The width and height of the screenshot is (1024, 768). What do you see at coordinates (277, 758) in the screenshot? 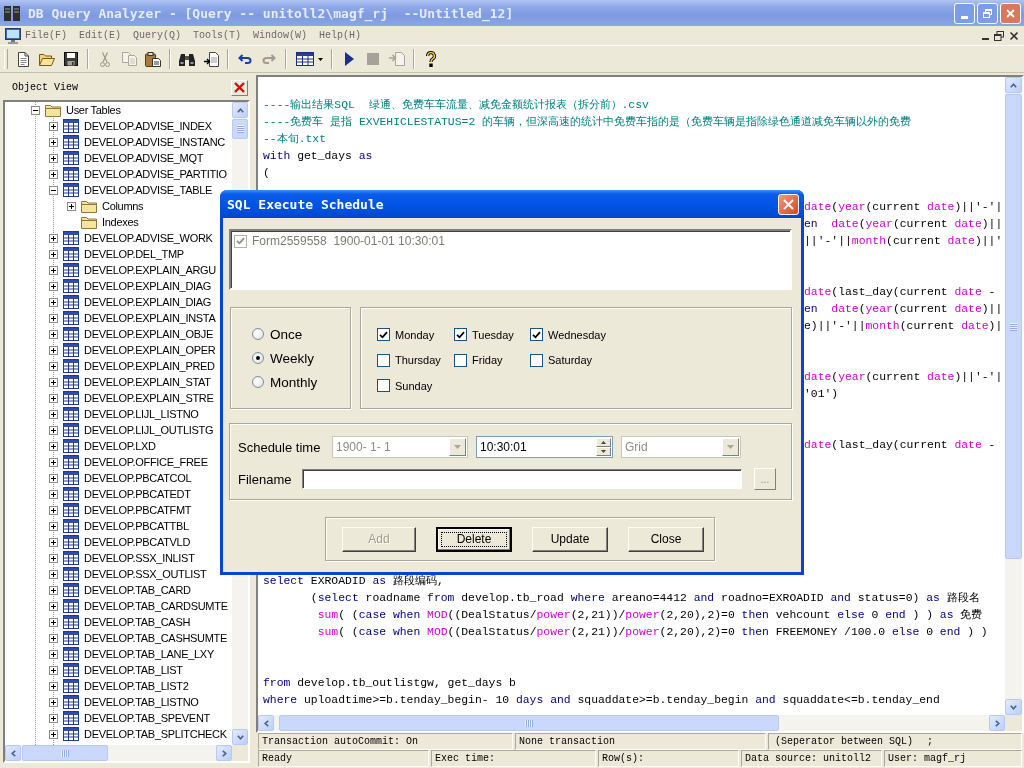
I see `status-text: Ready` at bounding box center [277, 758].